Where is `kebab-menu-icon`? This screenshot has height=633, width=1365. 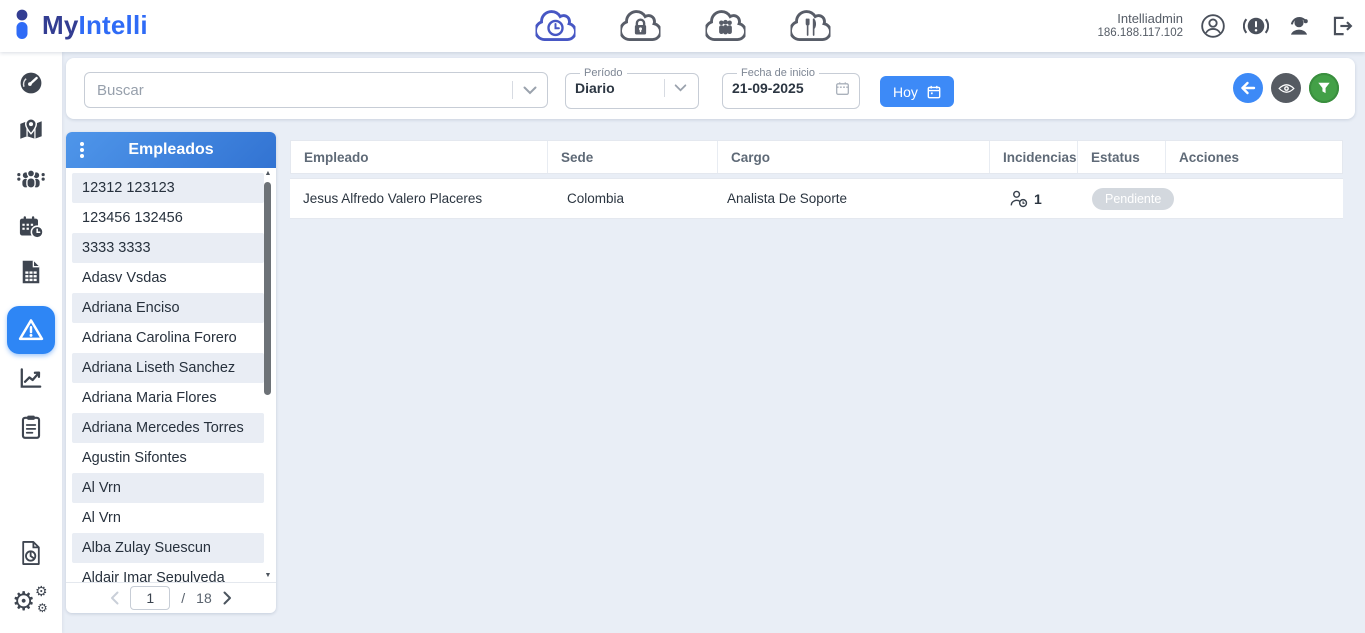
kebab-menu-icon is located at coordinates (83, 150).